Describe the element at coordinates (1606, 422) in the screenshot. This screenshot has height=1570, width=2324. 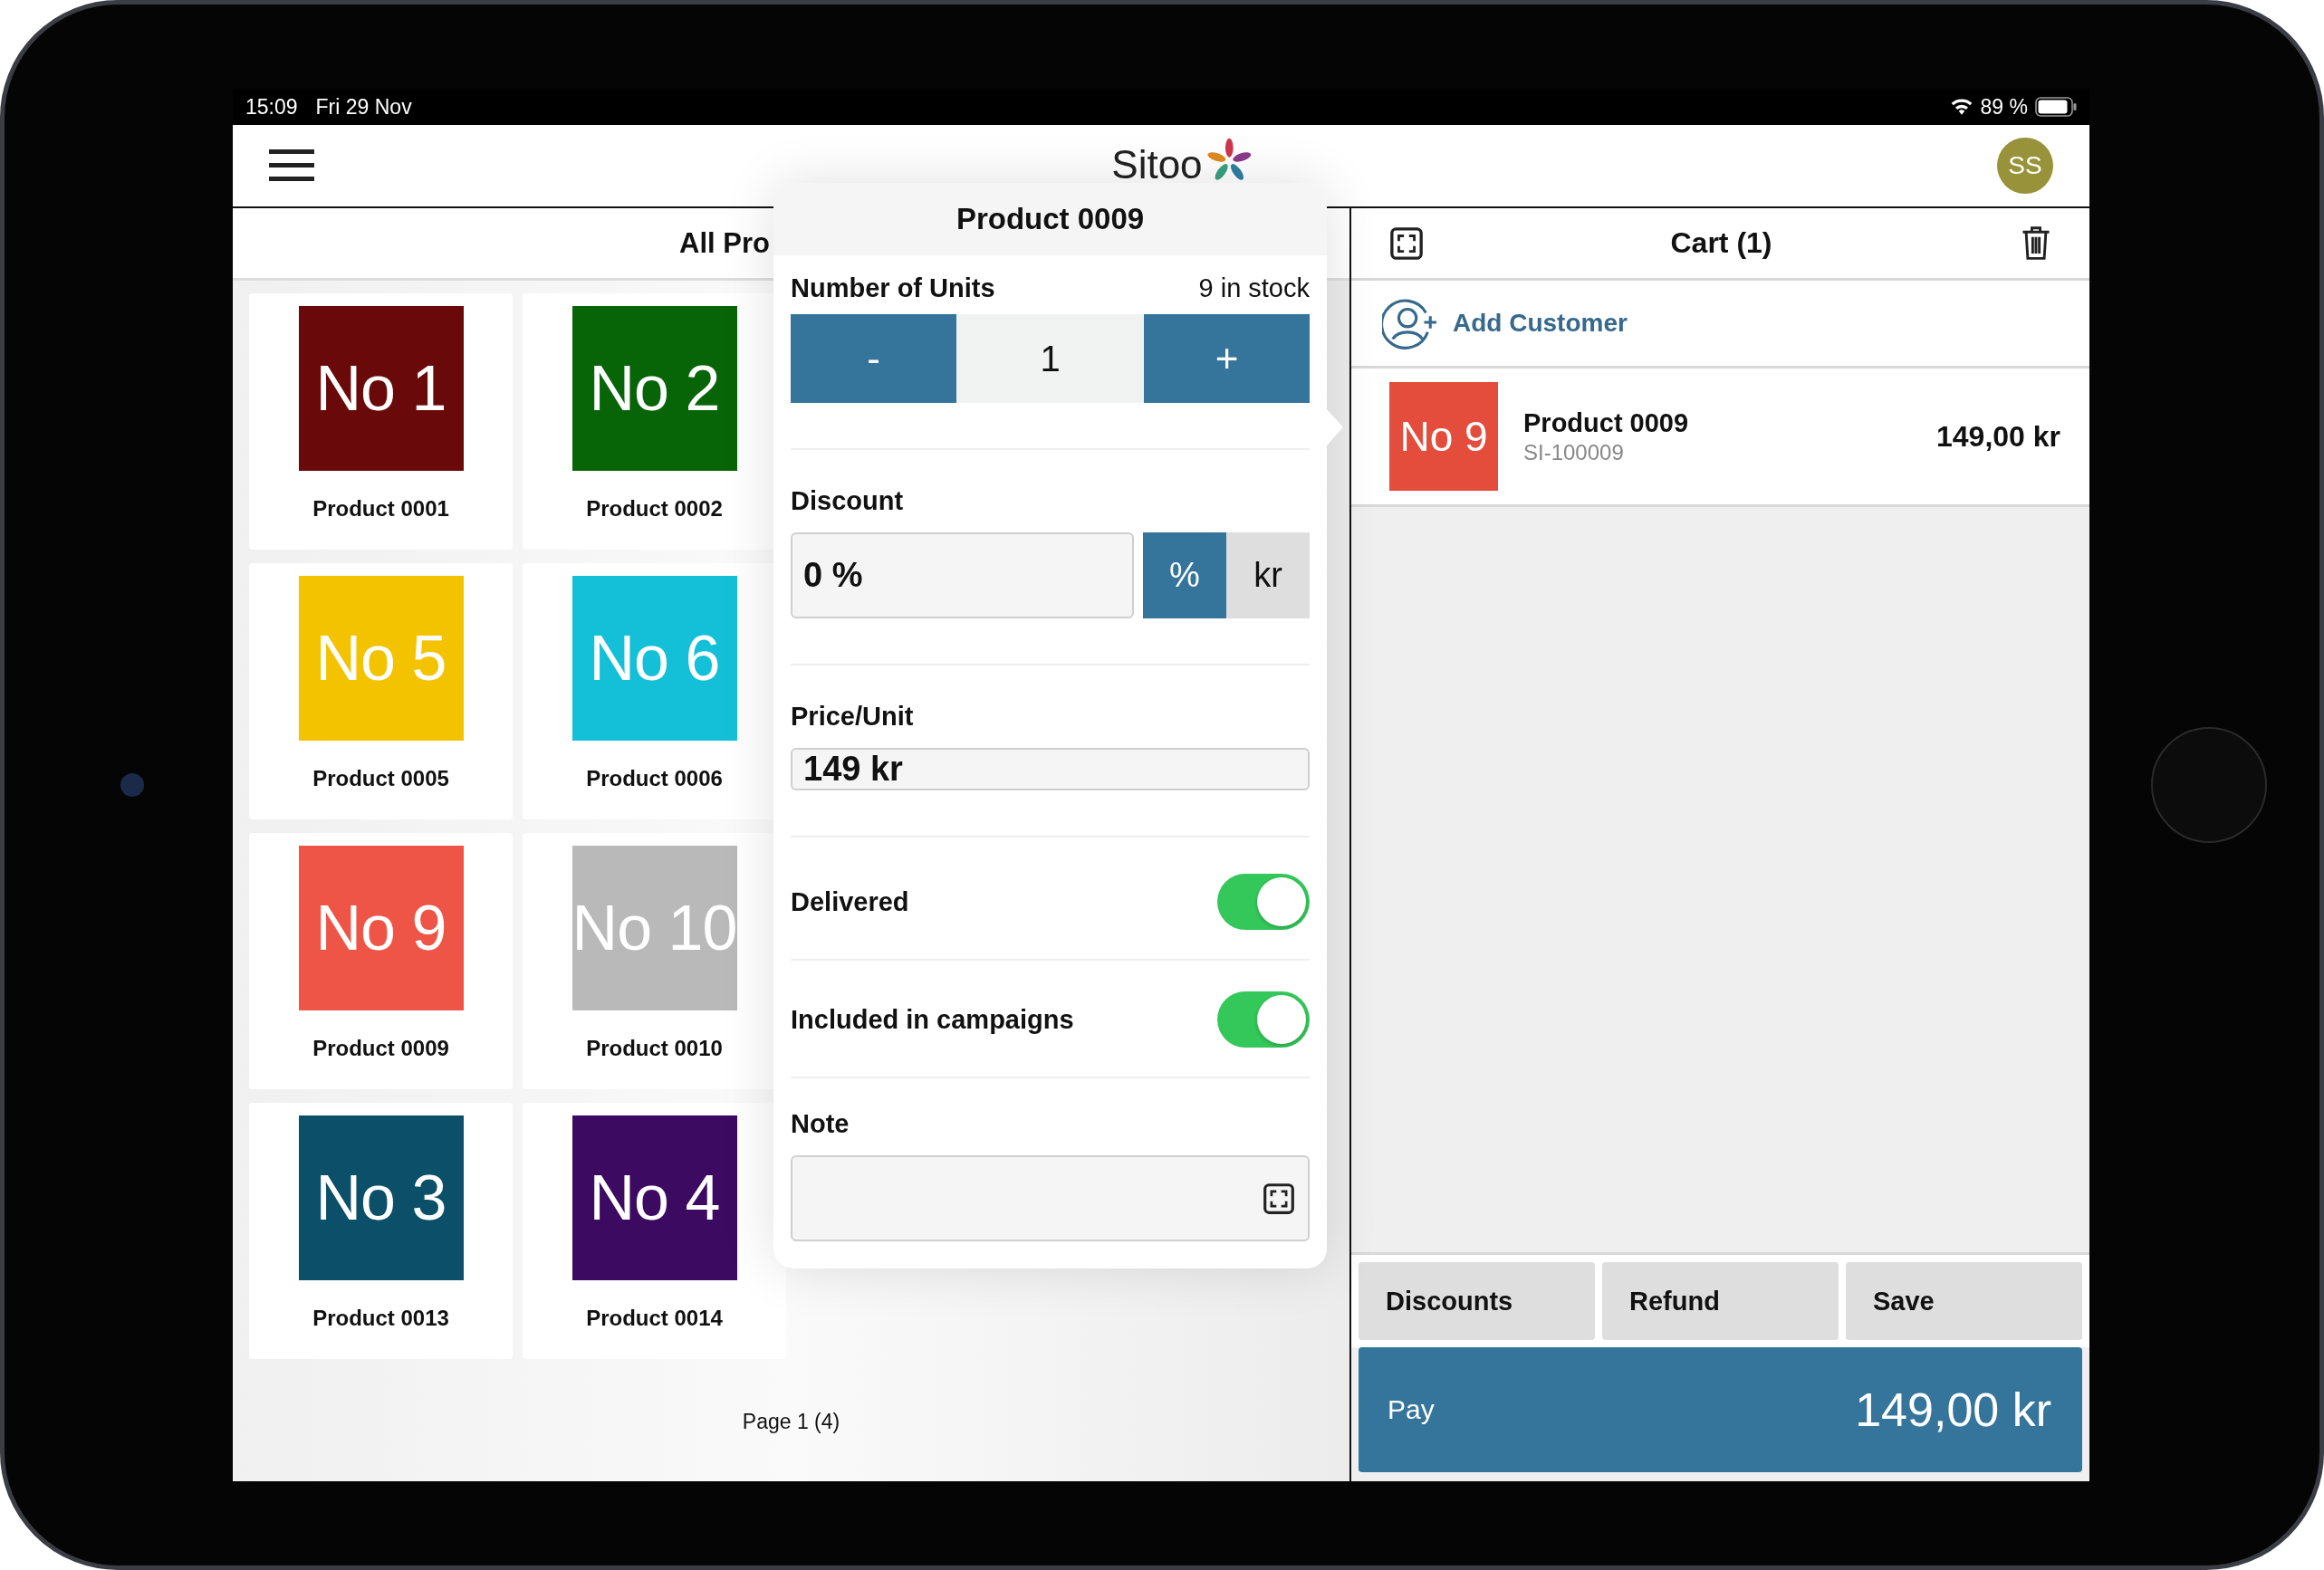
I see `product-name: Product 0009` at that location.